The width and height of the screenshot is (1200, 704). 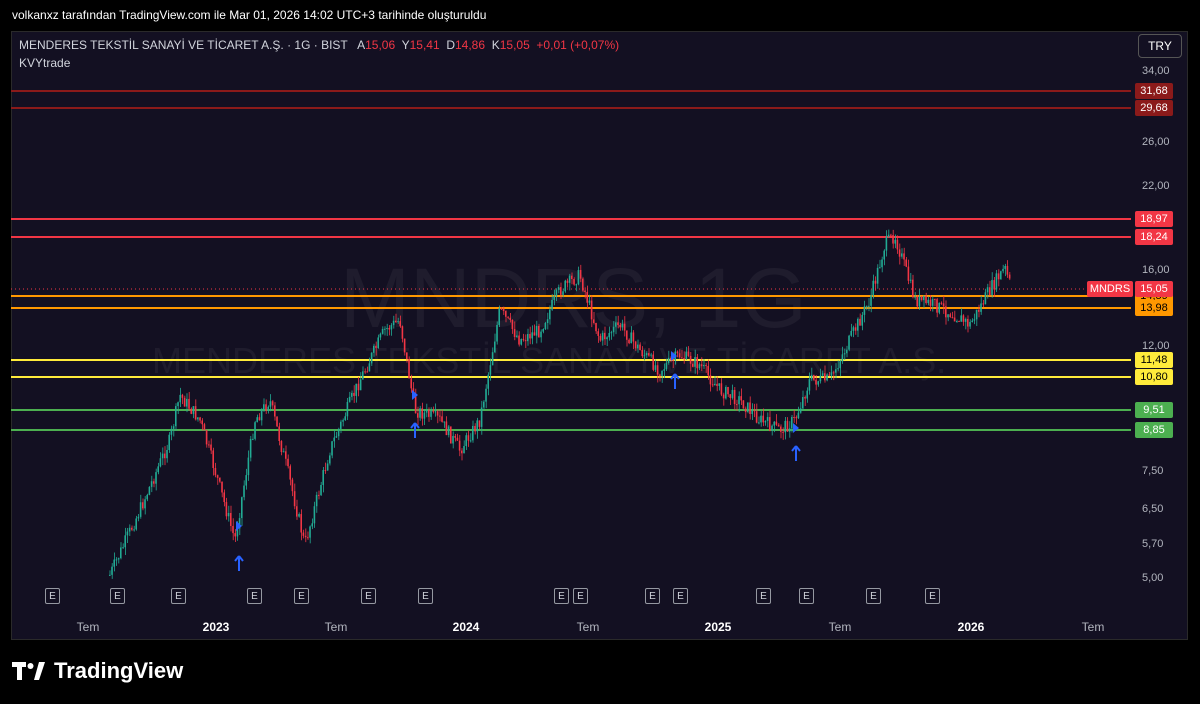 What do you see at coordinates (1156, 71) in the screenshot?
I see `price-axis-label: 34,00` at bounding box center [1156, 71].